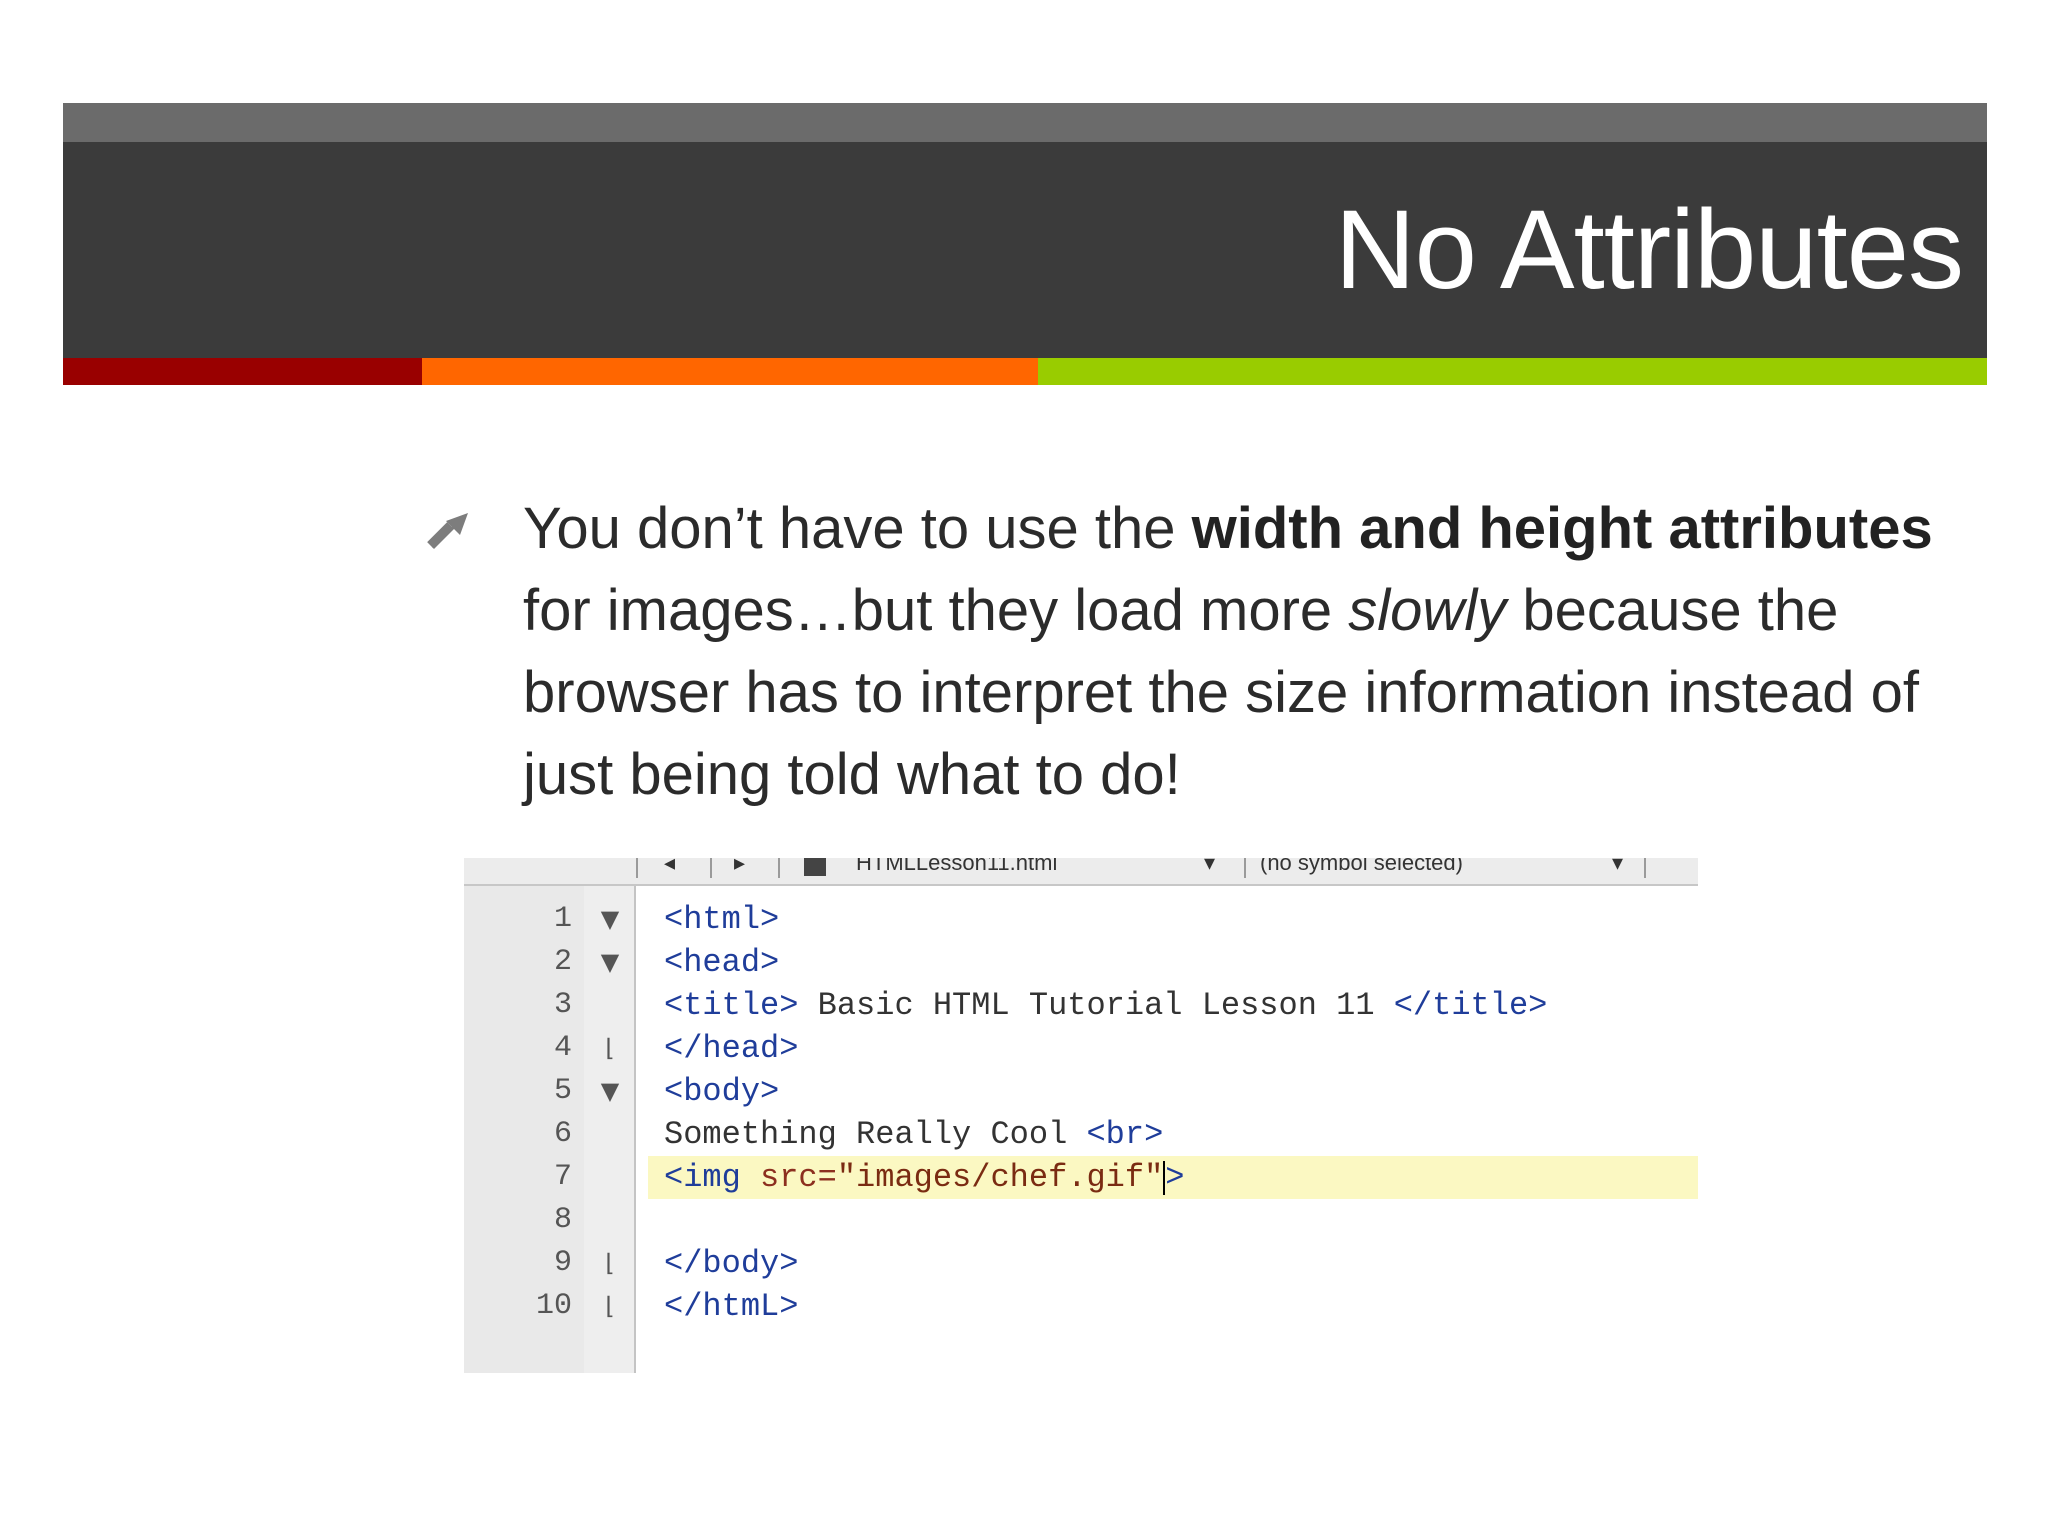 Image resolution: width=2048 pixels, height=1536 pixels. I want to click on code-text: <img src="images/chef.gif">, so click(1173, 1177).